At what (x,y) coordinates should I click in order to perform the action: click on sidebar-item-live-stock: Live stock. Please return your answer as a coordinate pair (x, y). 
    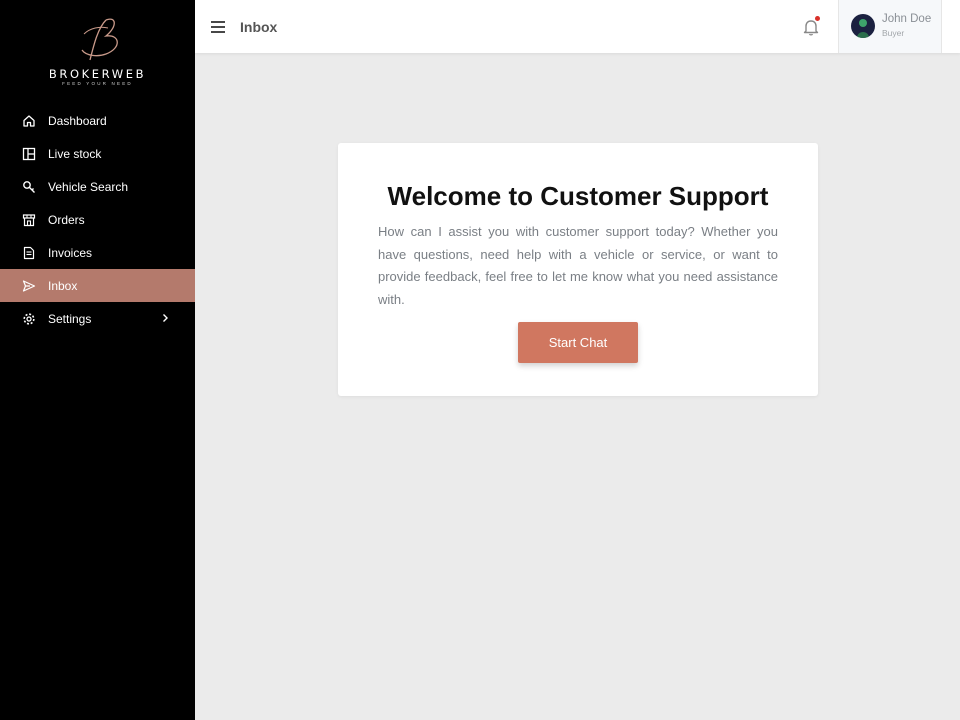
    Looking at the image, I should click on (97, 153).